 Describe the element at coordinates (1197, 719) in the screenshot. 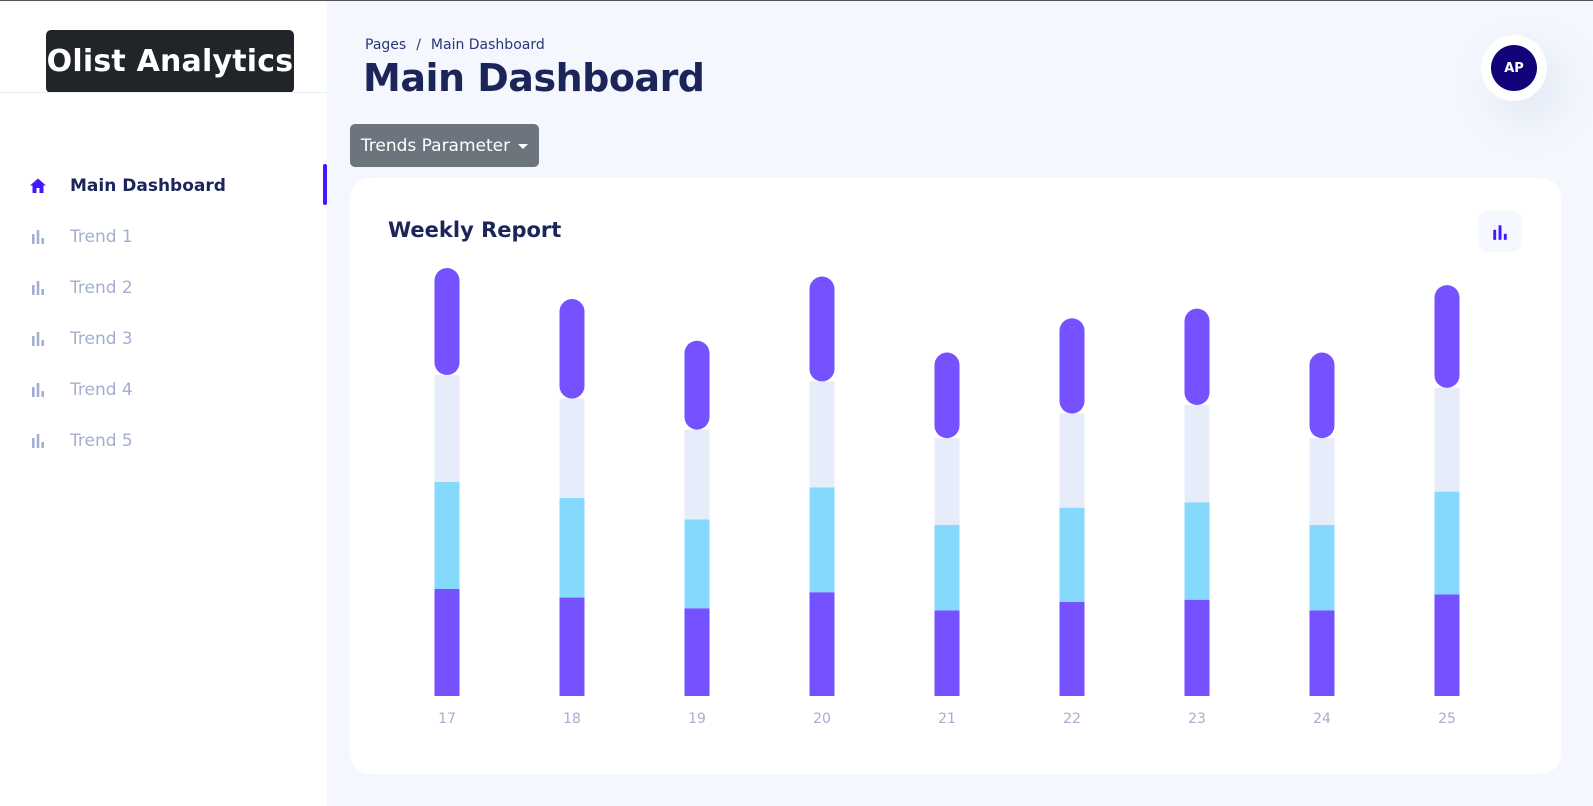

I see `x-tick-label: 23` at that location.